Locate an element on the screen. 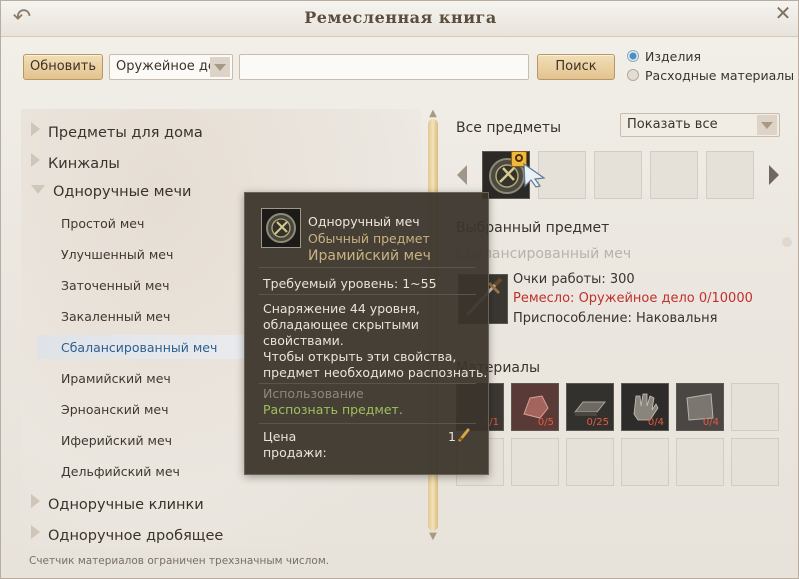 This screenshot has height=579, width=799. search-button: Поиск is located at coordinates (576, 67).